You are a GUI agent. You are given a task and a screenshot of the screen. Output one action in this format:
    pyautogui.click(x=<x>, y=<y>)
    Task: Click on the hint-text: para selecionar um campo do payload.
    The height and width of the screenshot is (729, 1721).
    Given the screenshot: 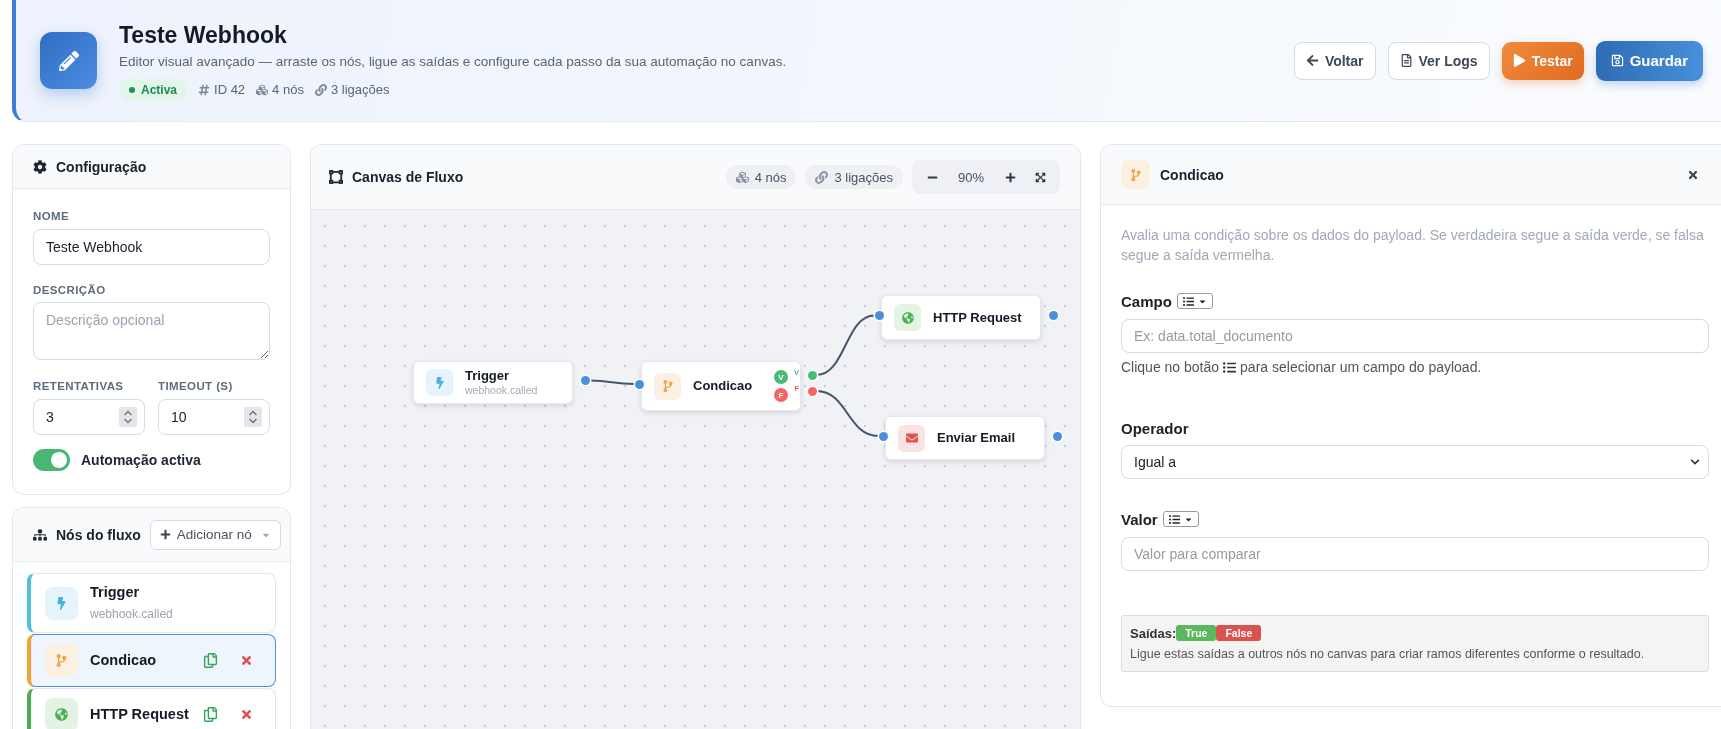 What is the action you would take?
    pyautogui.click(x=1361, y=367)
    